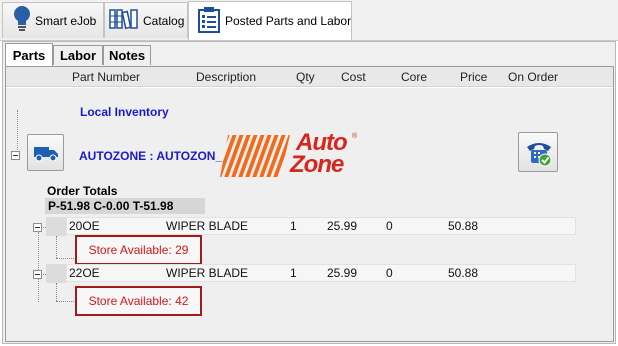 The height and width of the screenshot is (346, 618). Describe the element at coordinates (164, 20) in the screenshot. I see `tab-catalog-label: Catalog` at that location.